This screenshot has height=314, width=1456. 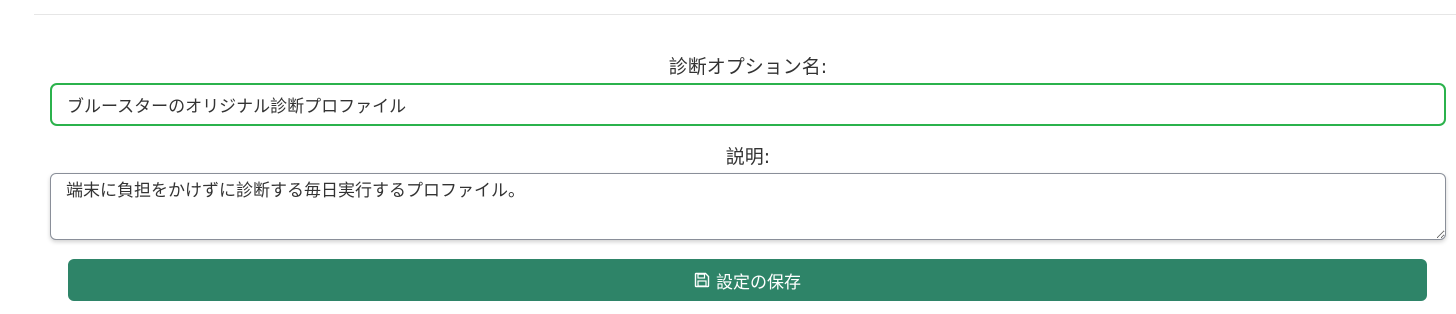 What do you see at coordinates (745, 14) in the screenshot?
I see `top-divider` at bounding box center [745, 14].